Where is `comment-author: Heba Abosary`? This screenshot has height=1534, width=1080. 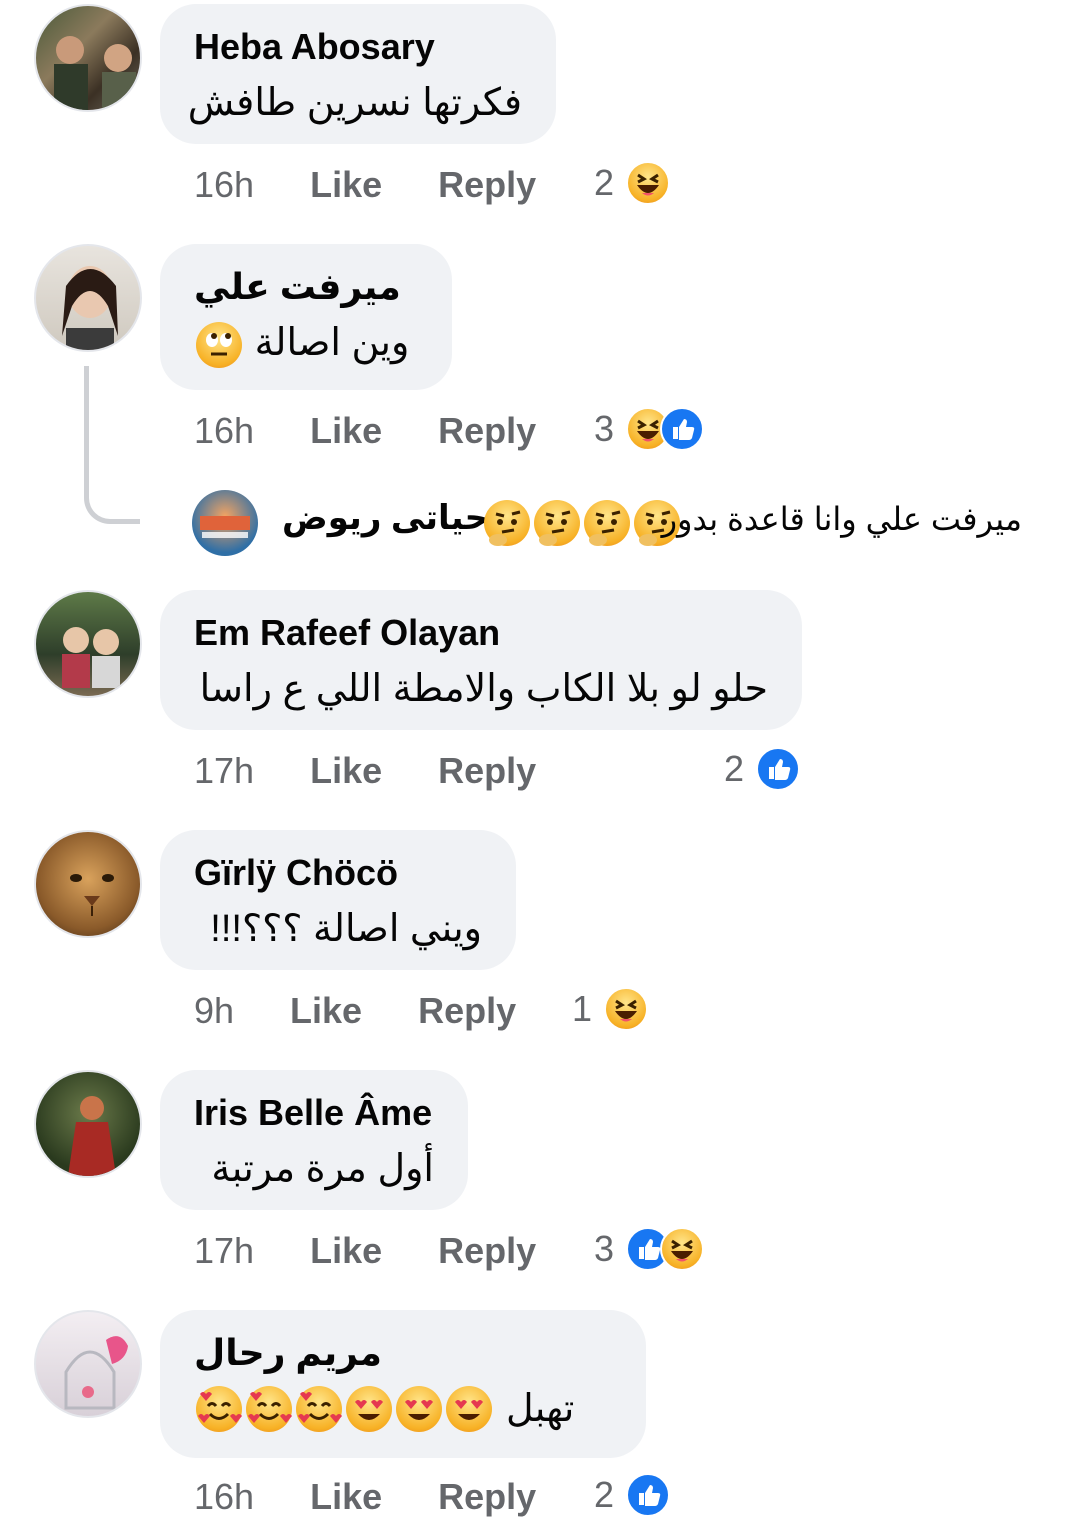
comment-author: Heba Abosary is located at coordinates (358, 47).